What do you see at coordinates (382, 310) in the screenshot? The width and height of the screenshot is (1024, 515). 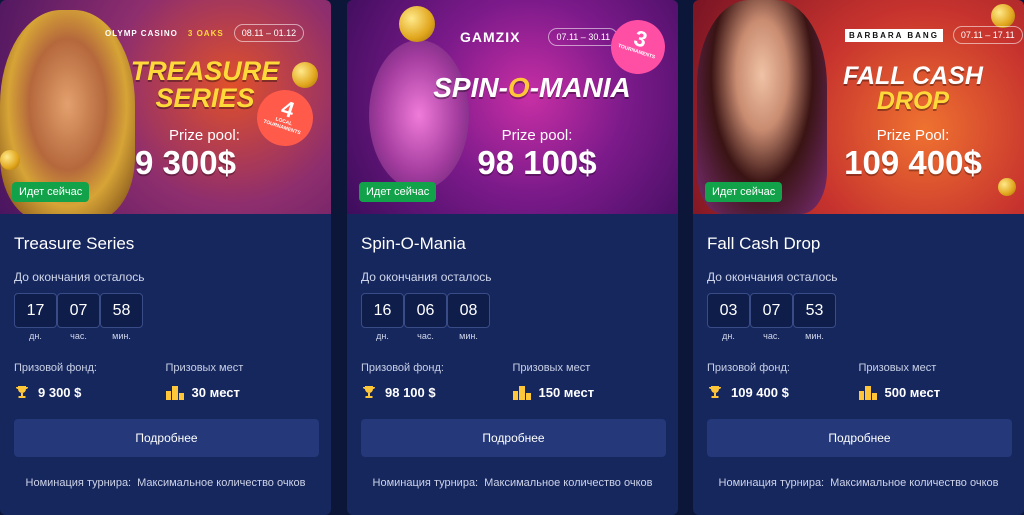 I see `countdown-days: 16` at bounding box center [382, 310].